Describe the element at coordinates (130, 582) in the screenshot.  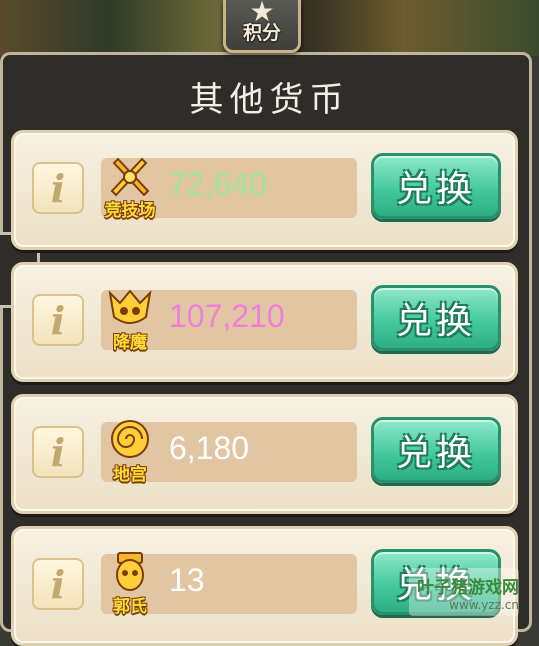
I see `guo-coin-icon: 郭氏` at that location.